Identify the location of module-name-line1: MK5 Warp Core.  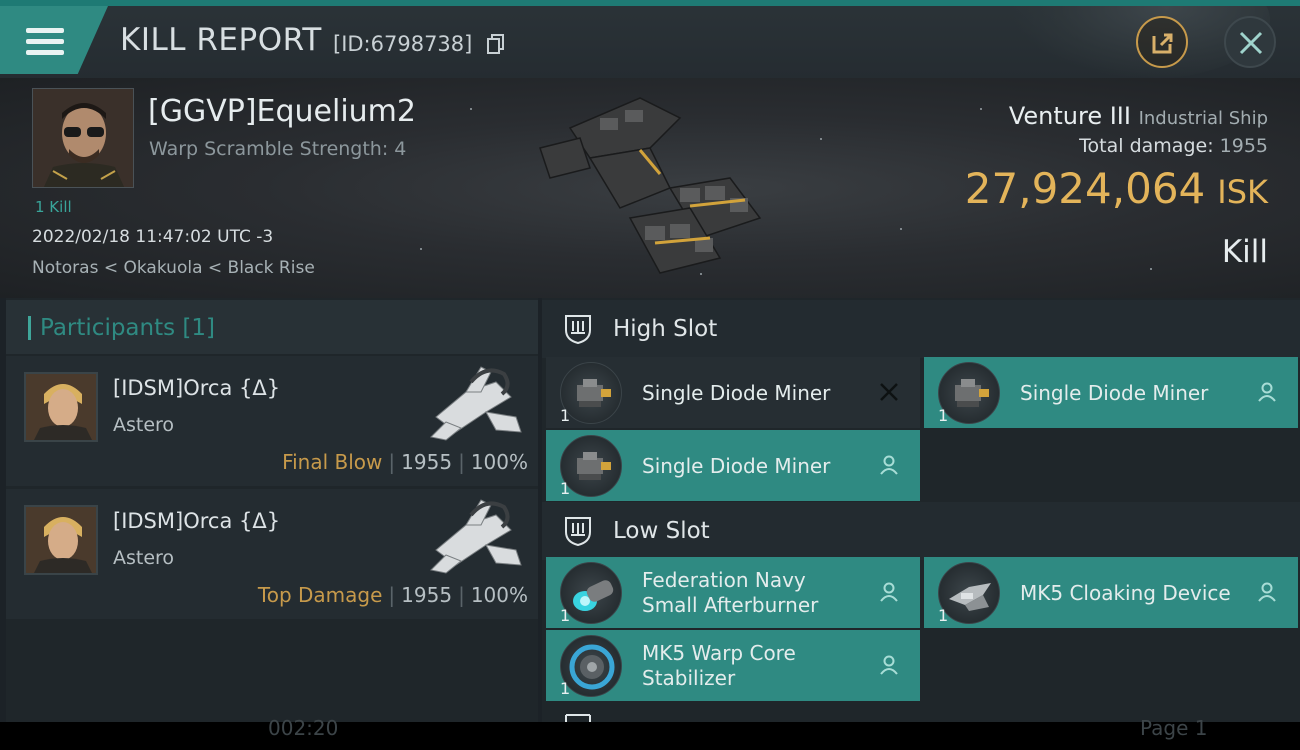
(719, 653).